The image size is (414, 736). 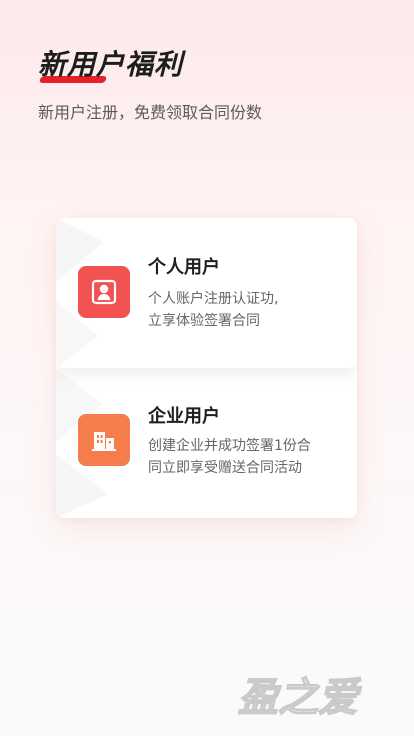 What do you see at coordinates (111, 64) in the screenshot?
I see `page-title: 新用户福利` at bounding box center [111, 64].